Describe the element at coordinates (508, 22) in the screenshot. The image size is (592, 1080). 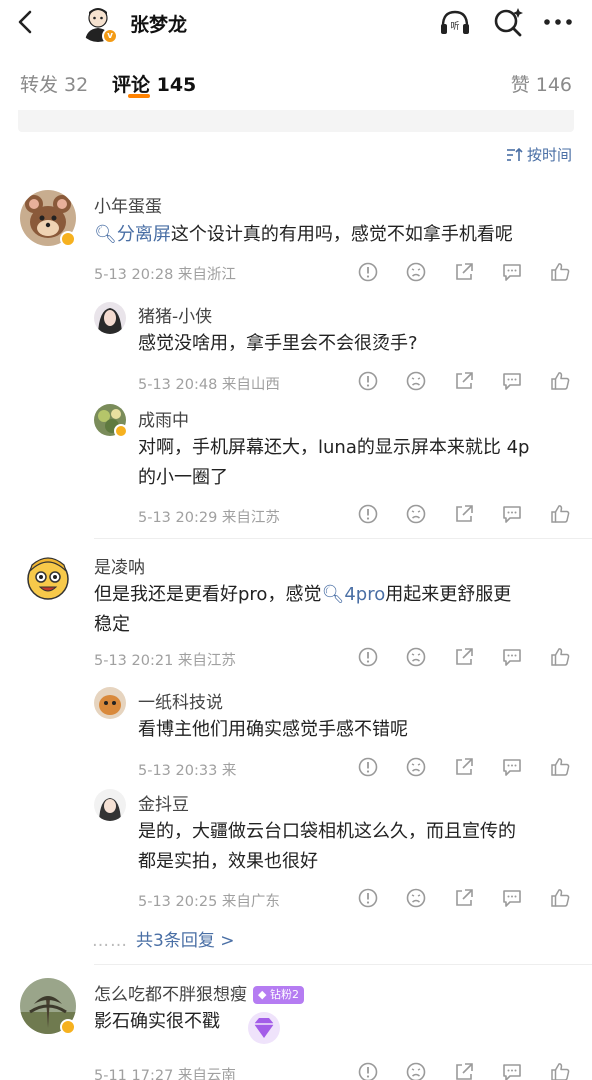
I see `search-icon` at that location.